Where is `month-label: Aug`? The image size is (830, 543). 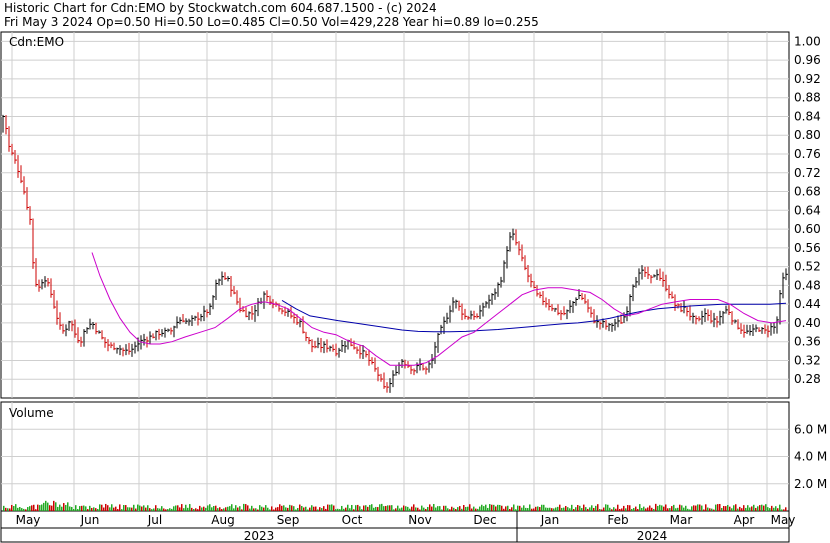
month-label: Aug is located at coordinates (222, 520).